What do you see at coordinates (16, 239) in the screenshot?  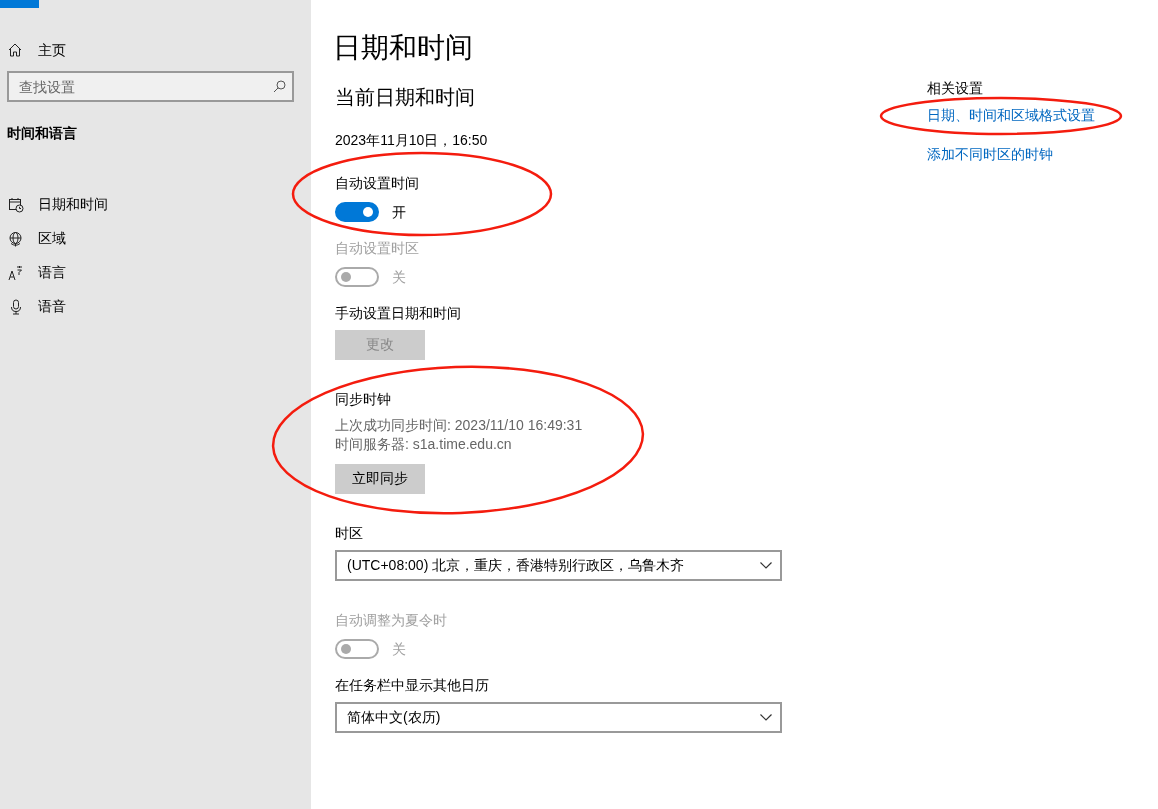 I see `globe-icon` at bounding box center [16, 239].